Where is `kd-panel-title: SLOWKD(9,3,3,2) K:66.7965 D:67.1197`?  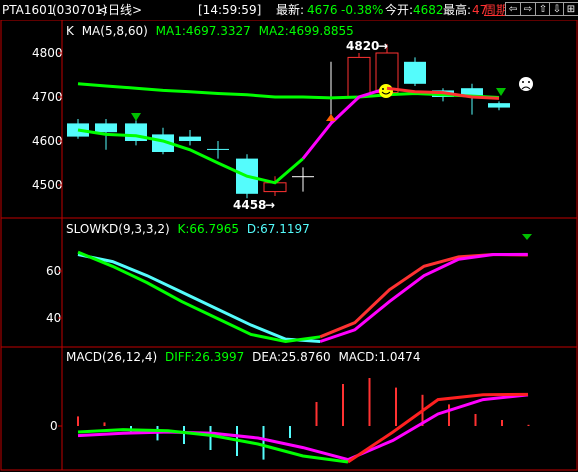
kd-panel-title: SLOWKD(9,3,3,2) K:66.7965 D:67.1197 is located at coordinates (190, 229).